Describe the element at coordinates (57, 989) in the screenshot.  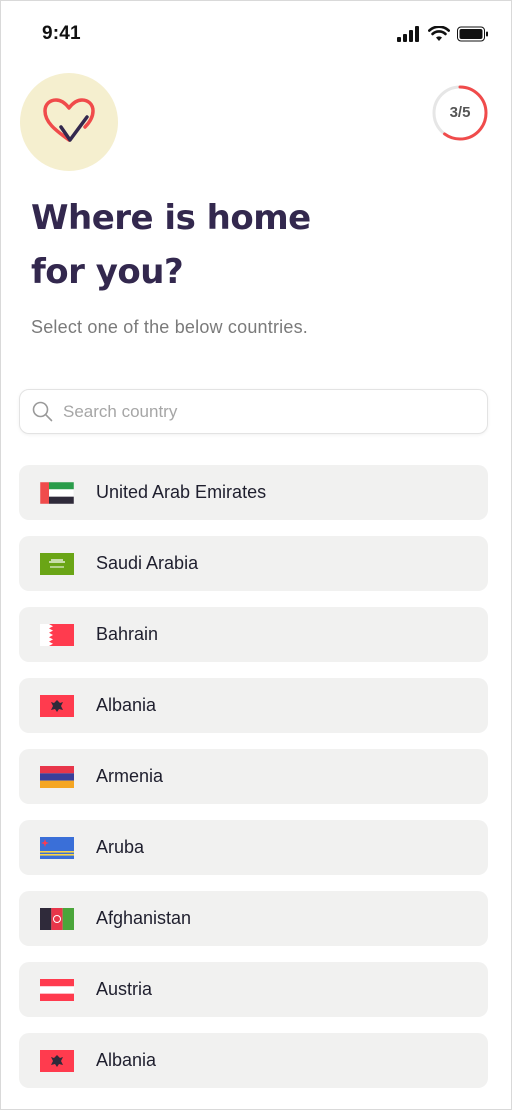
I see `austria-flag-icon` at that location.